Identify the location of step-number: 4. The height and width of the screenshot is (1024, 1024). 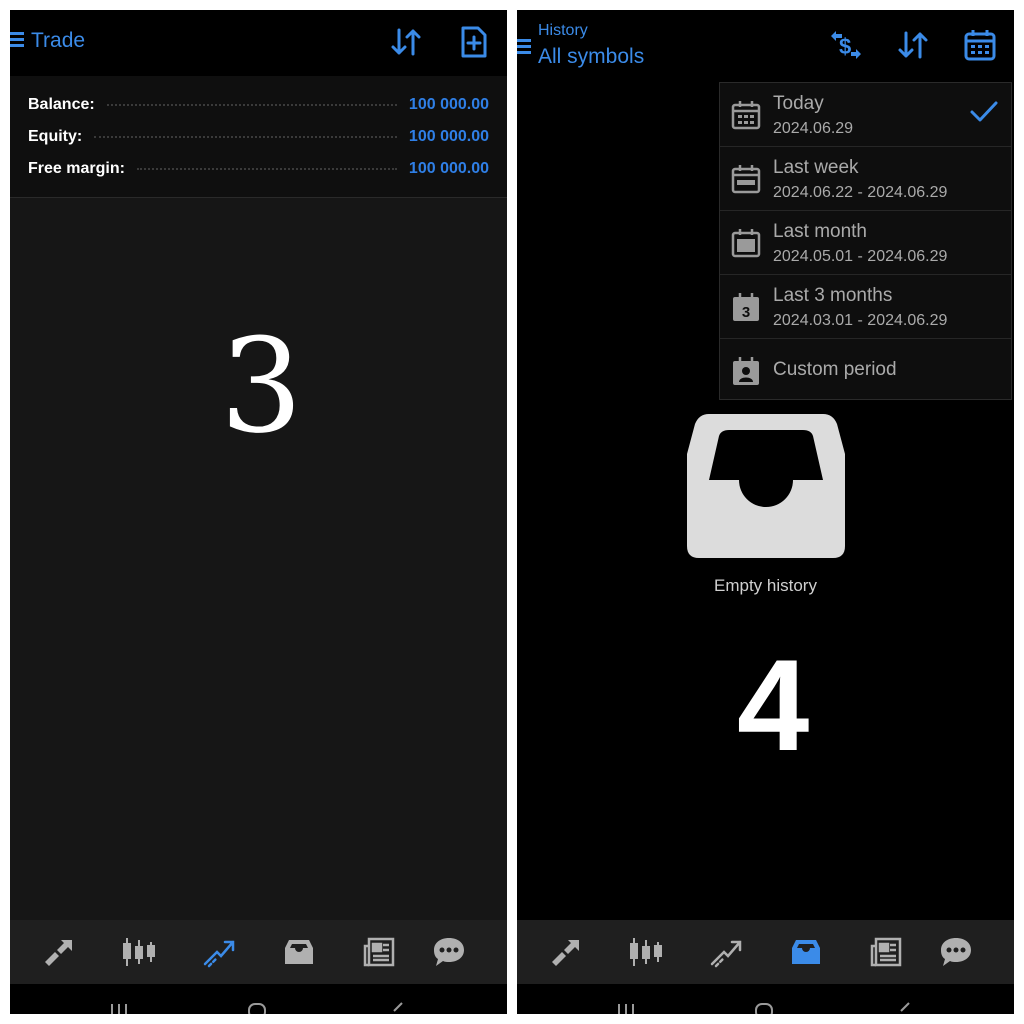
(773, 705).